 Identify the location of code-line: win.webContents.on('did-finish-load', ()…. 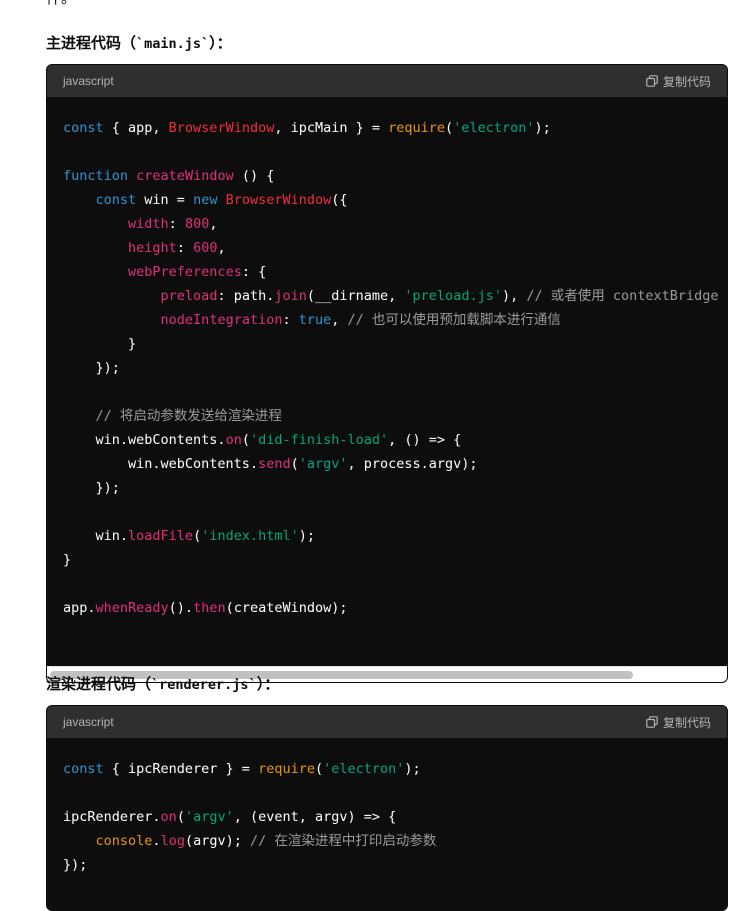
(262, 440).